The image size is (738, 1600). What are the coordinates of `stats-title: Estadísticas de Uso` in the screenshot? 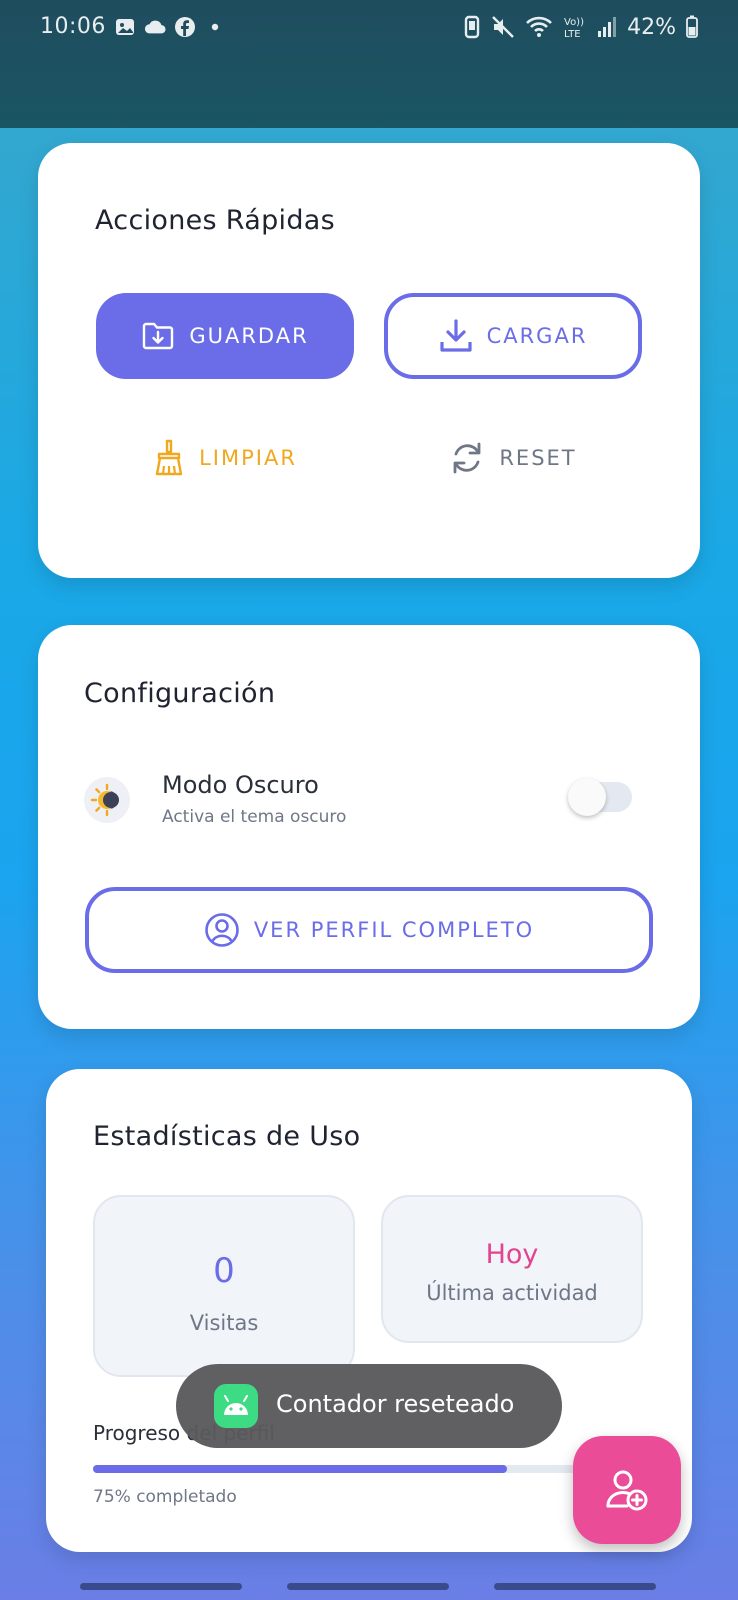 It's located at (227, 1136).